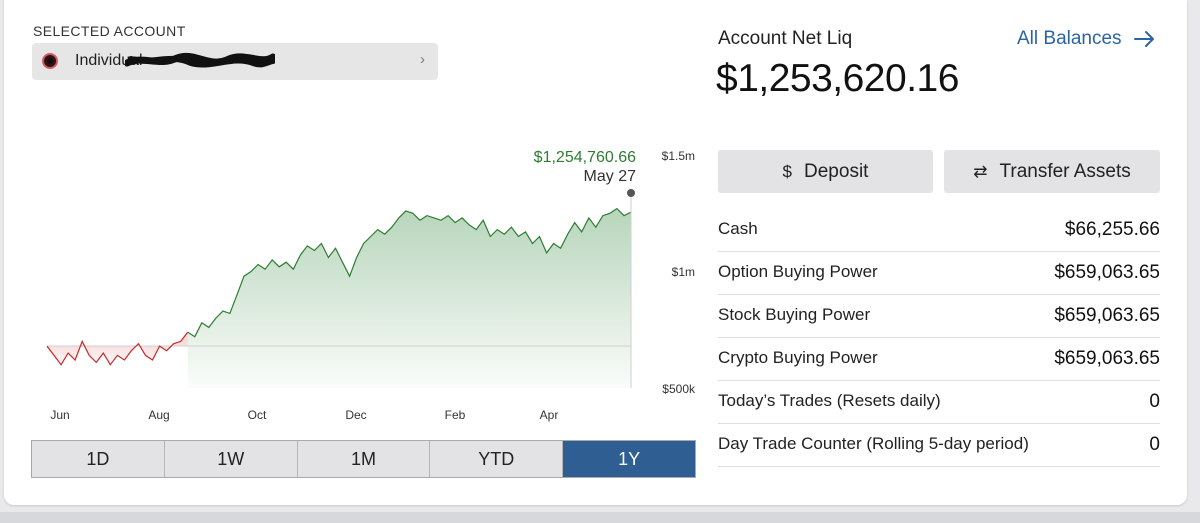  Describe the element at coordinates (836, 171) in the screenshot. I see `deposit-label: Deposit` at that location.